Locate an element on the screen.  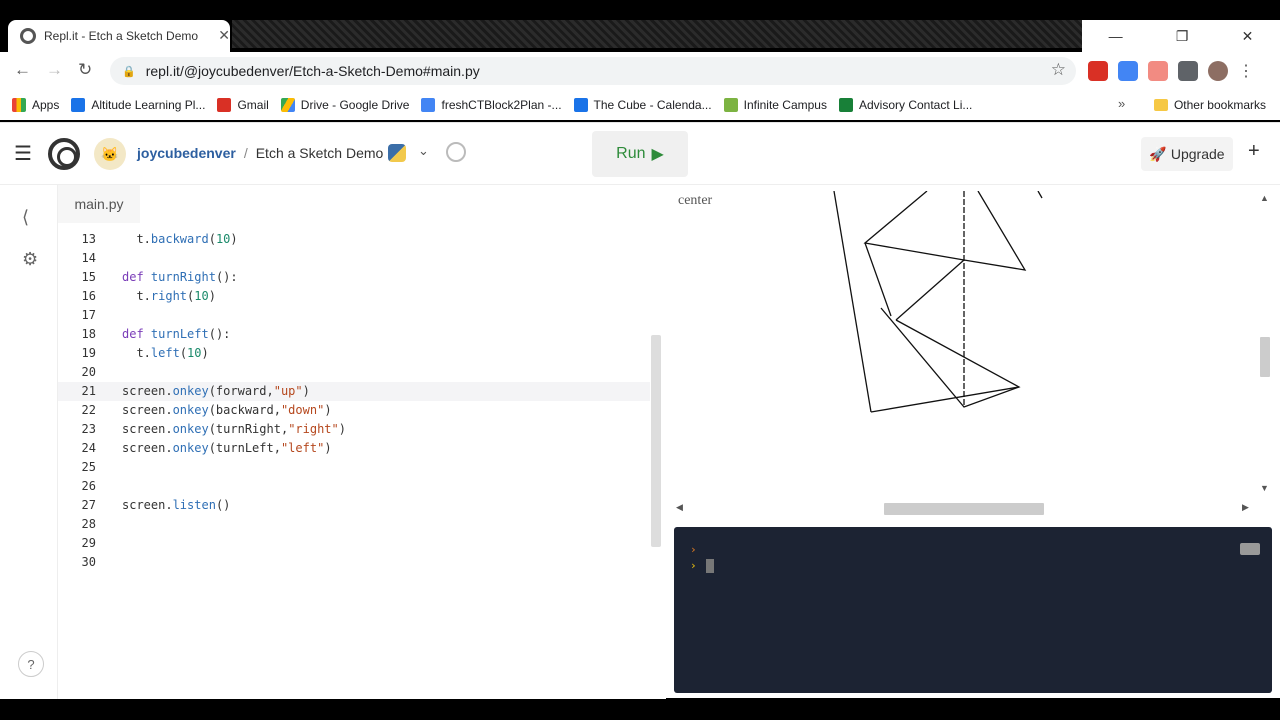
other-bookmarks-label: Other bookmarks is located at coordinates (1219, 105).